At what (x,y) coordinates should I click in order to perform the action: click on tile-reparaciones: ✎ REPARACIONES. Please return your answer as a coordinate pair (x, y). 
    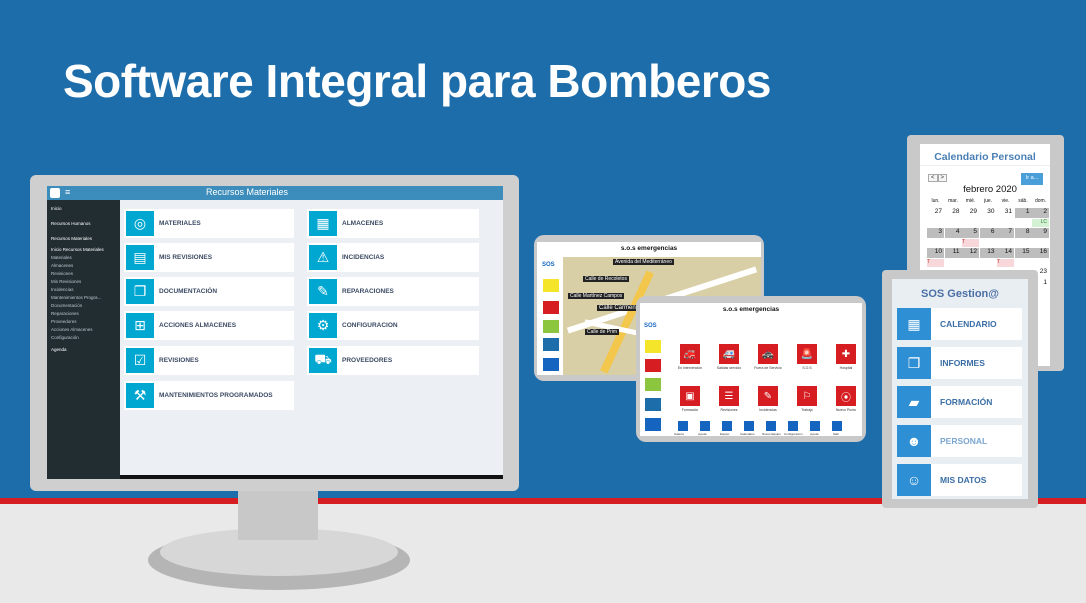
    Looking at the image, I should click on (393, 291).